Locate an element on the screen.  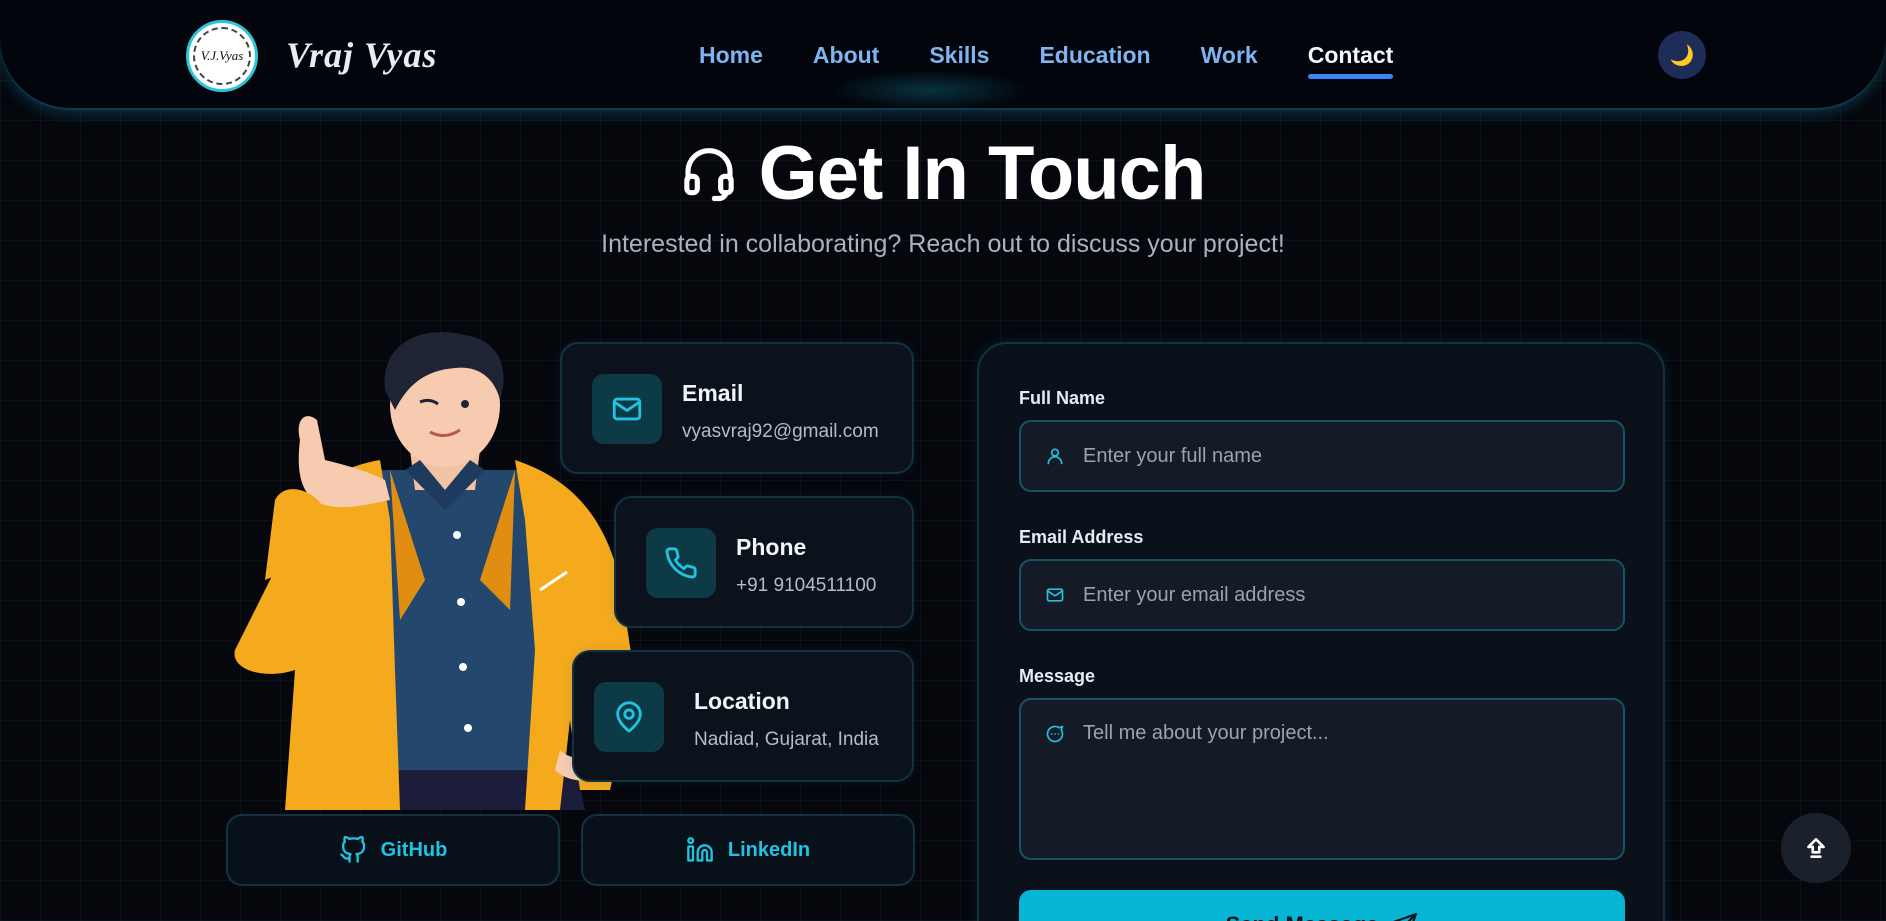
theme-toggle-button: 🌙 is located at coordinates (1682, 55).